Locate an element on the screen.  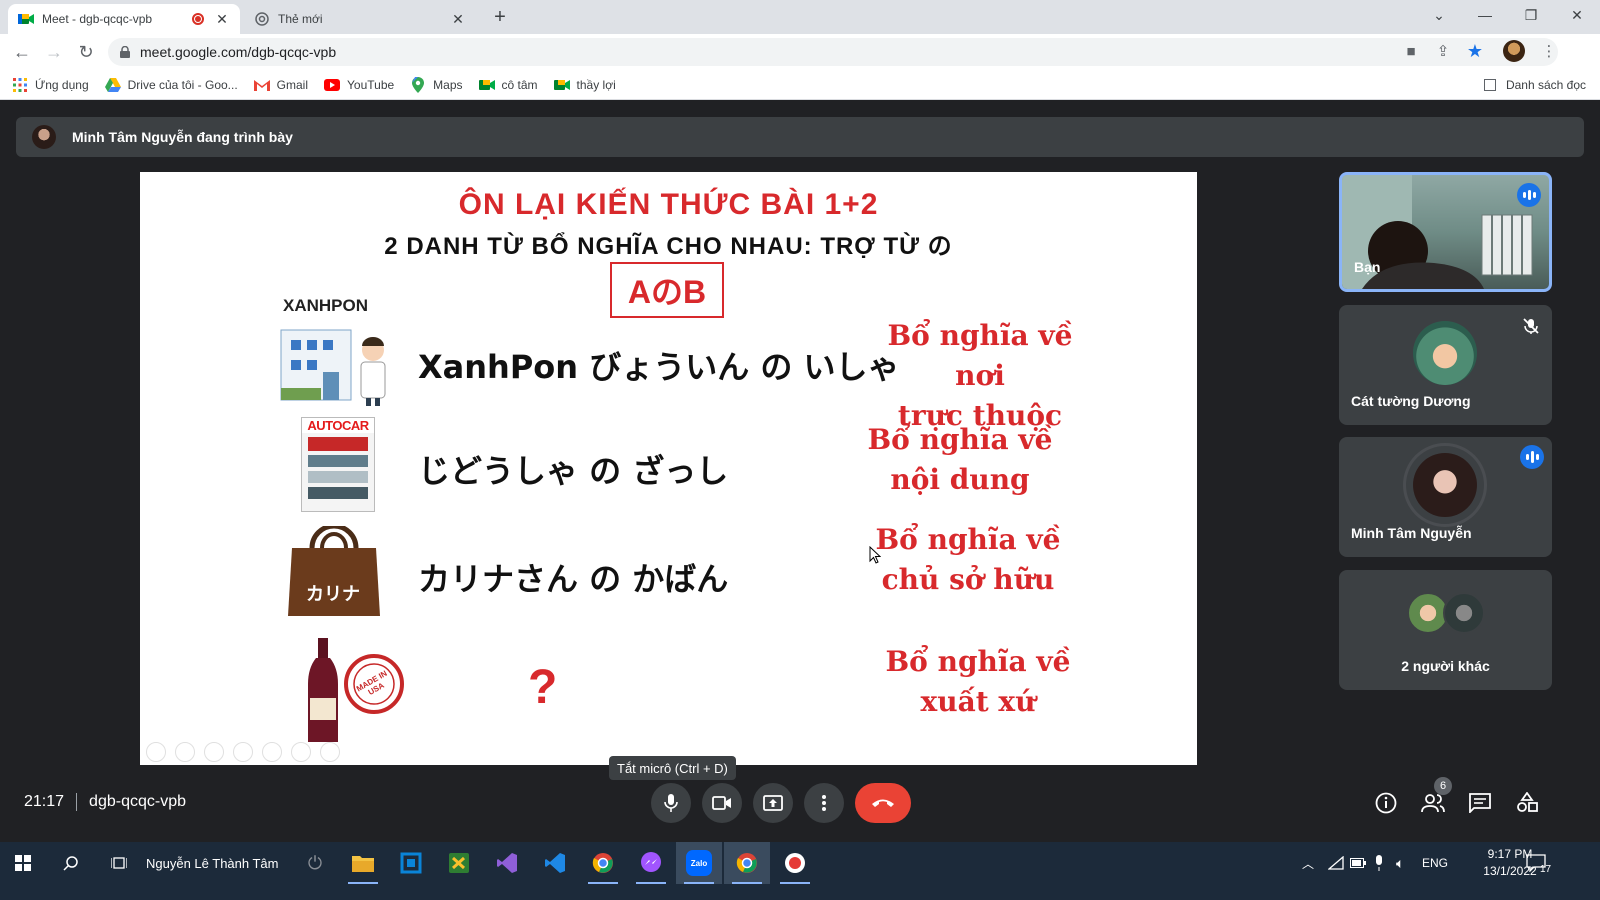
mic-tray-icon is located at coordinates (1382, 863).